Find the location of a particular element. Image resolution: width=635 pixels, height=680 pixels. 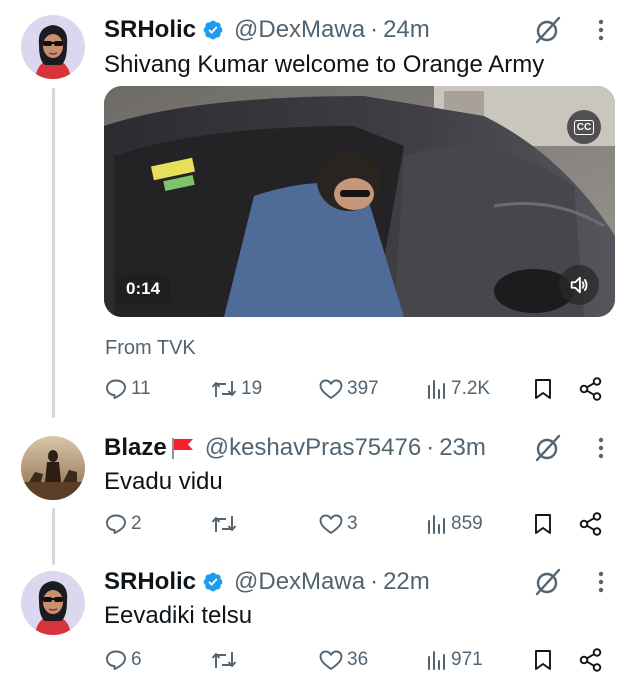

views-count: 971 is located at coordinates (467, 659).